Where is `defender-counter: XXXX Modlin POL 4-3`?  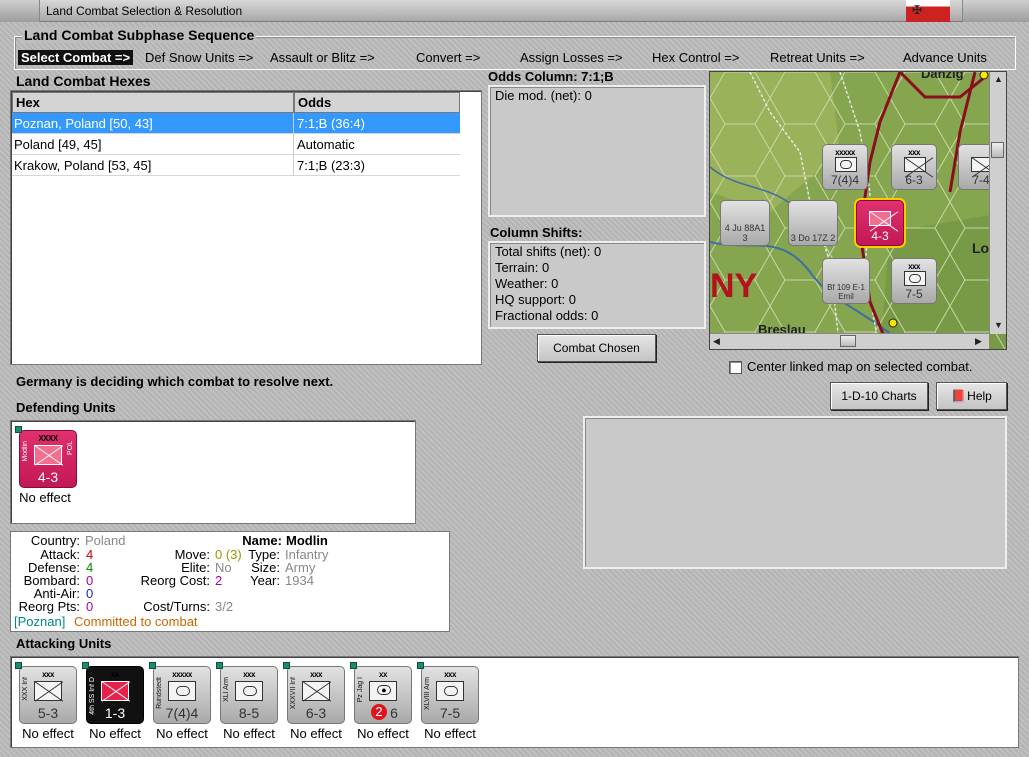 defender-counter: XXXX Modlin POL 4-3 is located at coordinates (46, 457).